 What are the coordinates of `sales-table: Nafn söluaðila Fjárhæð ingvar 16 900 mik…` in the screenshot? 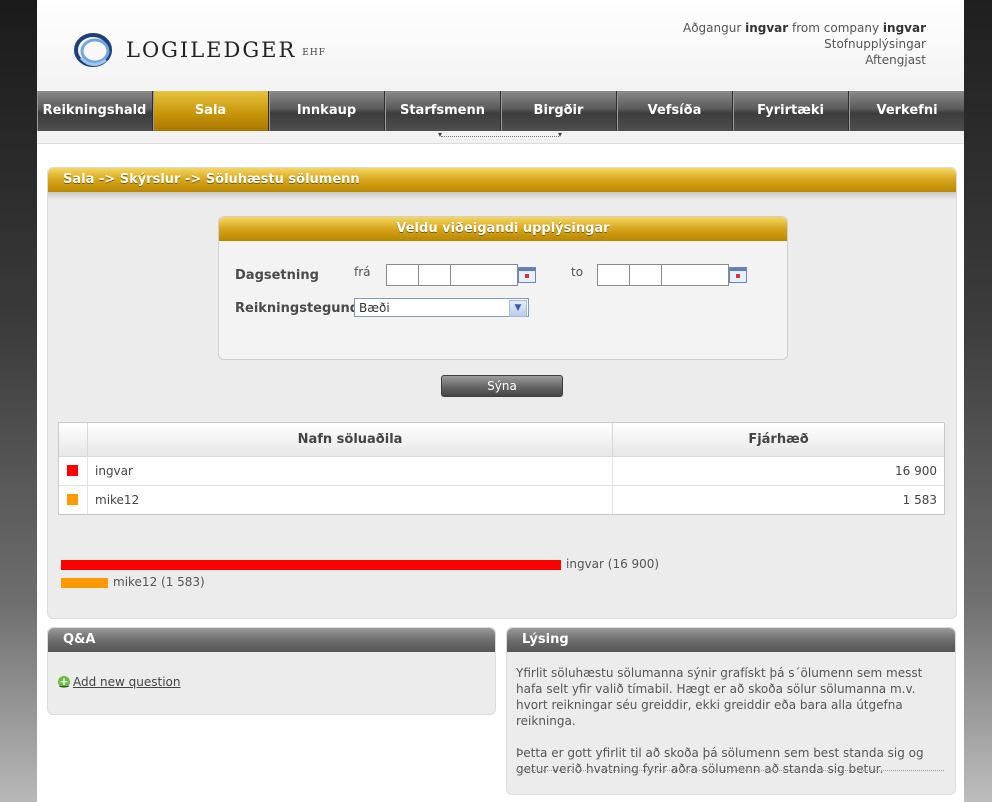 It's located at (501, 468).